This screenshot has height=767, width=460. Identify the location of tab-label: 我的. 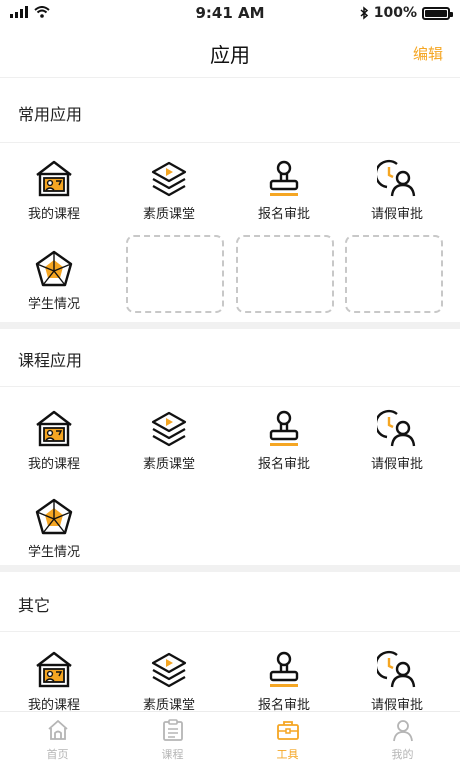
(402, 754).